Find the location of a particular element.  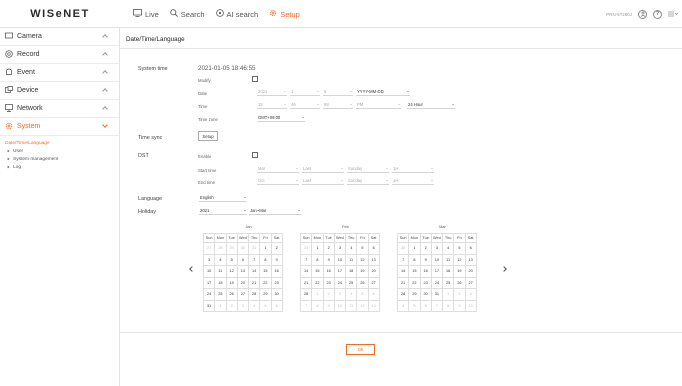

calendar-day-cell: 24 is located at coordinates (340, 282).